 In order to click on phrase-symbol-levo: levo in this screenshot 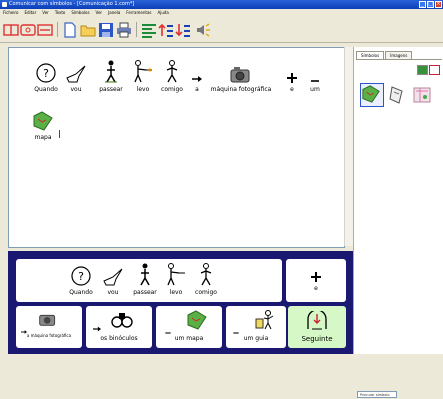, I will do `click(176, 278)`.